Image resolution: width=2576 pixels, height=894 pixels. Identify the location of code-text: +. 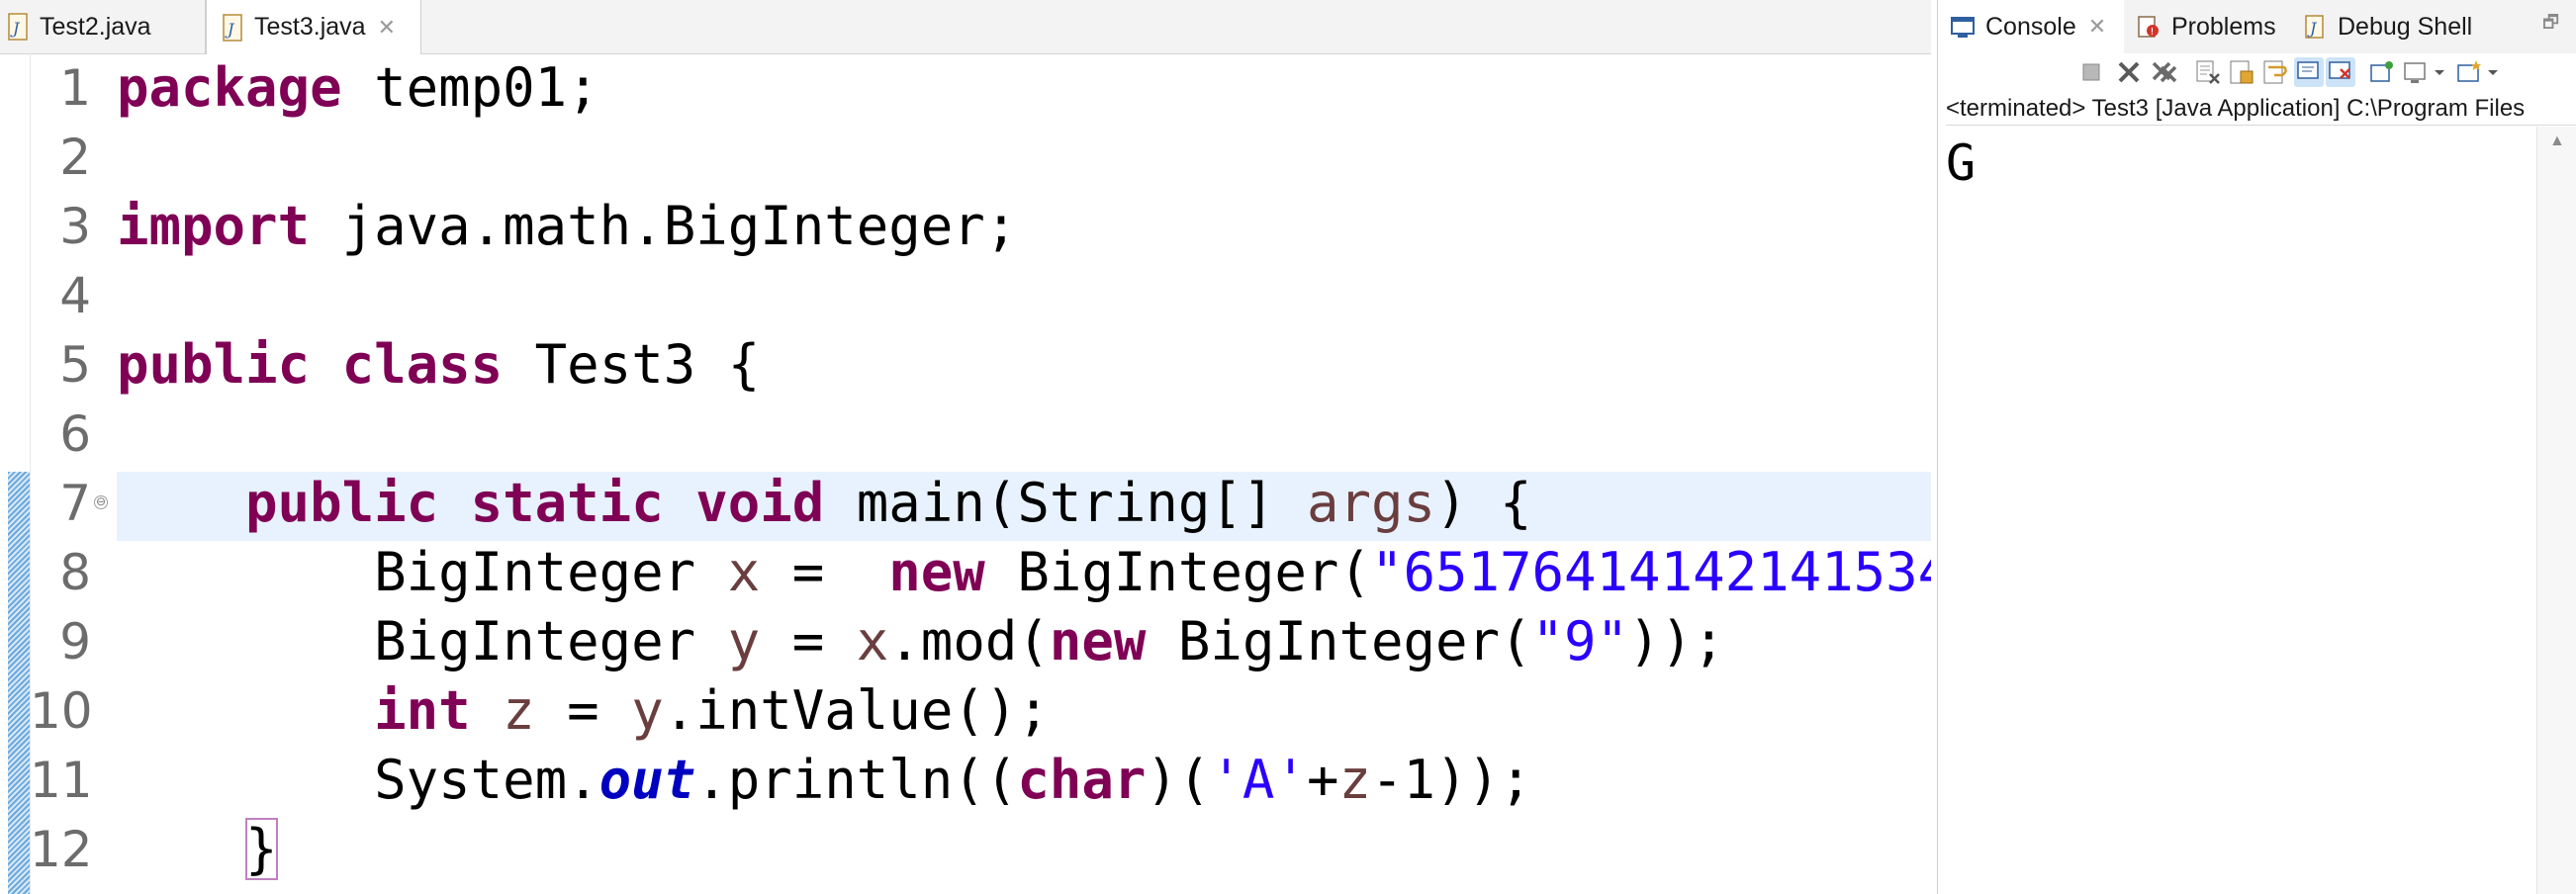
(1322, 780).